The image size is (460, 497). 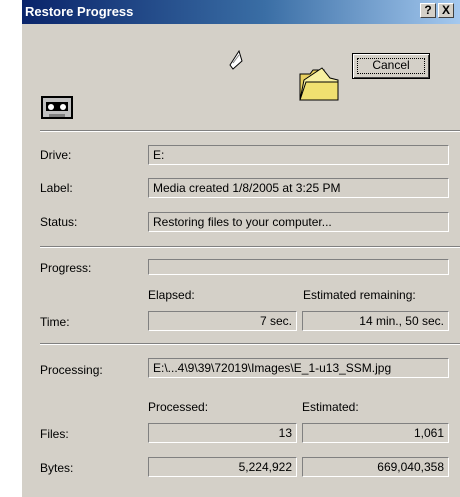 What do you see at coordinates (375, 433) in the screenshot?
I see `files-estimated-field: 1,061` at bounding box center [375, 433].